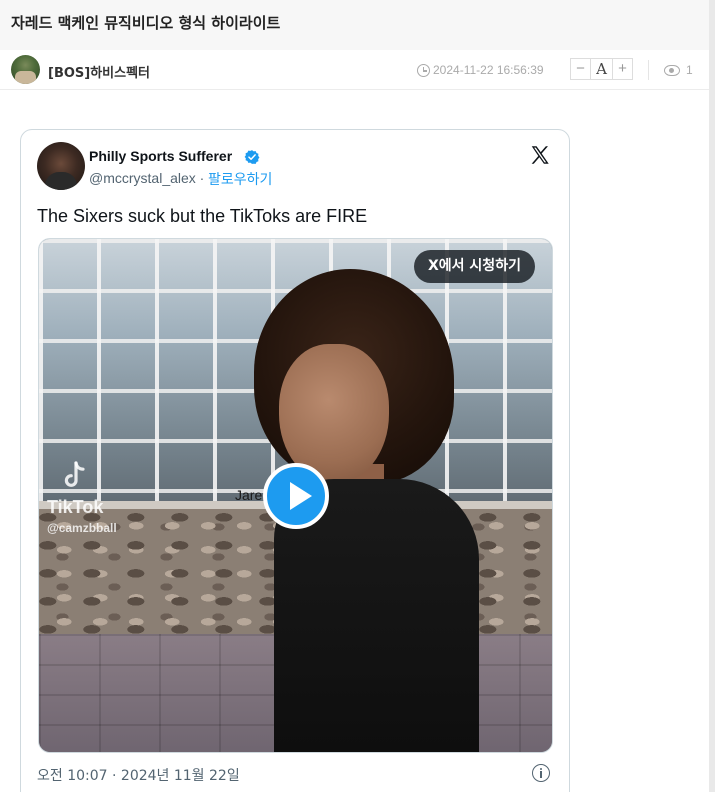 This screenshot has height=792, width=715. Describe the element at coordinates (240, 179) in the screenshot. I see `follow-link: 팔로우하기` at that location.